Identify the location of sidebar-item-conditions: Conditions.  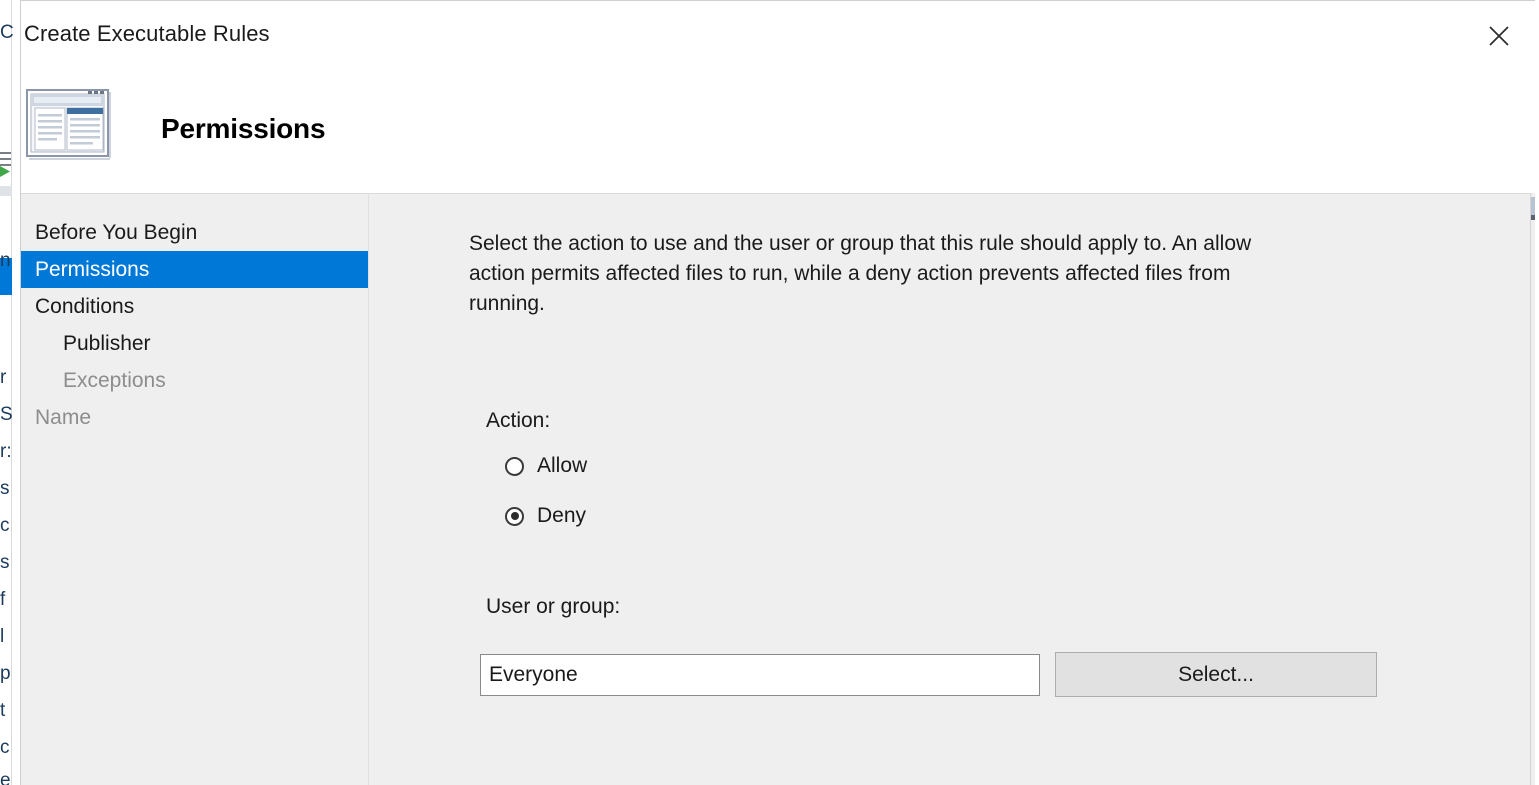
(194, 306).